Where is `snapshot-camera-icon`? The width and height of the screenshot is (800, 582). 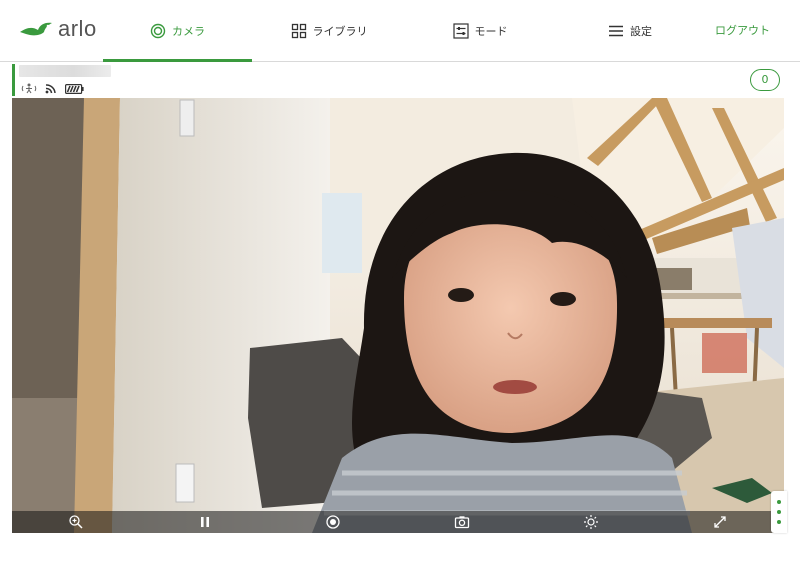 snapshot-camera-icon is located at coordinates (462, 522).